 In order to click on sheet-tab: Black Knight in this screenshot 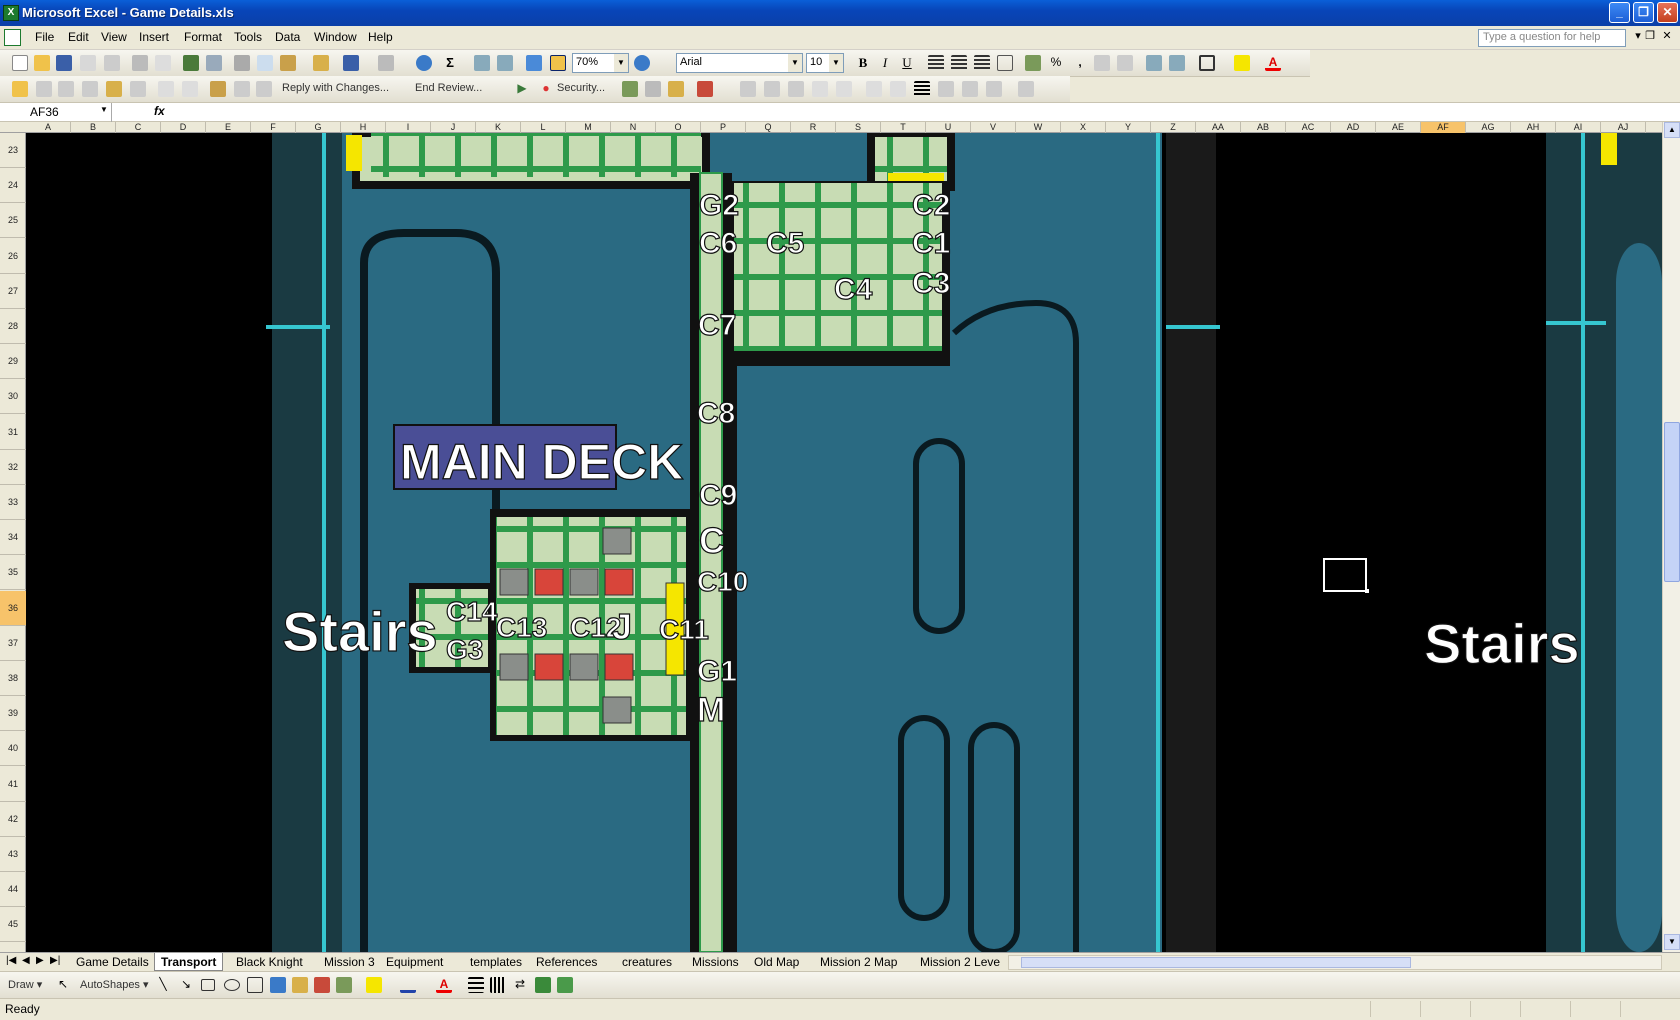, I will do `click(269, 962)`.